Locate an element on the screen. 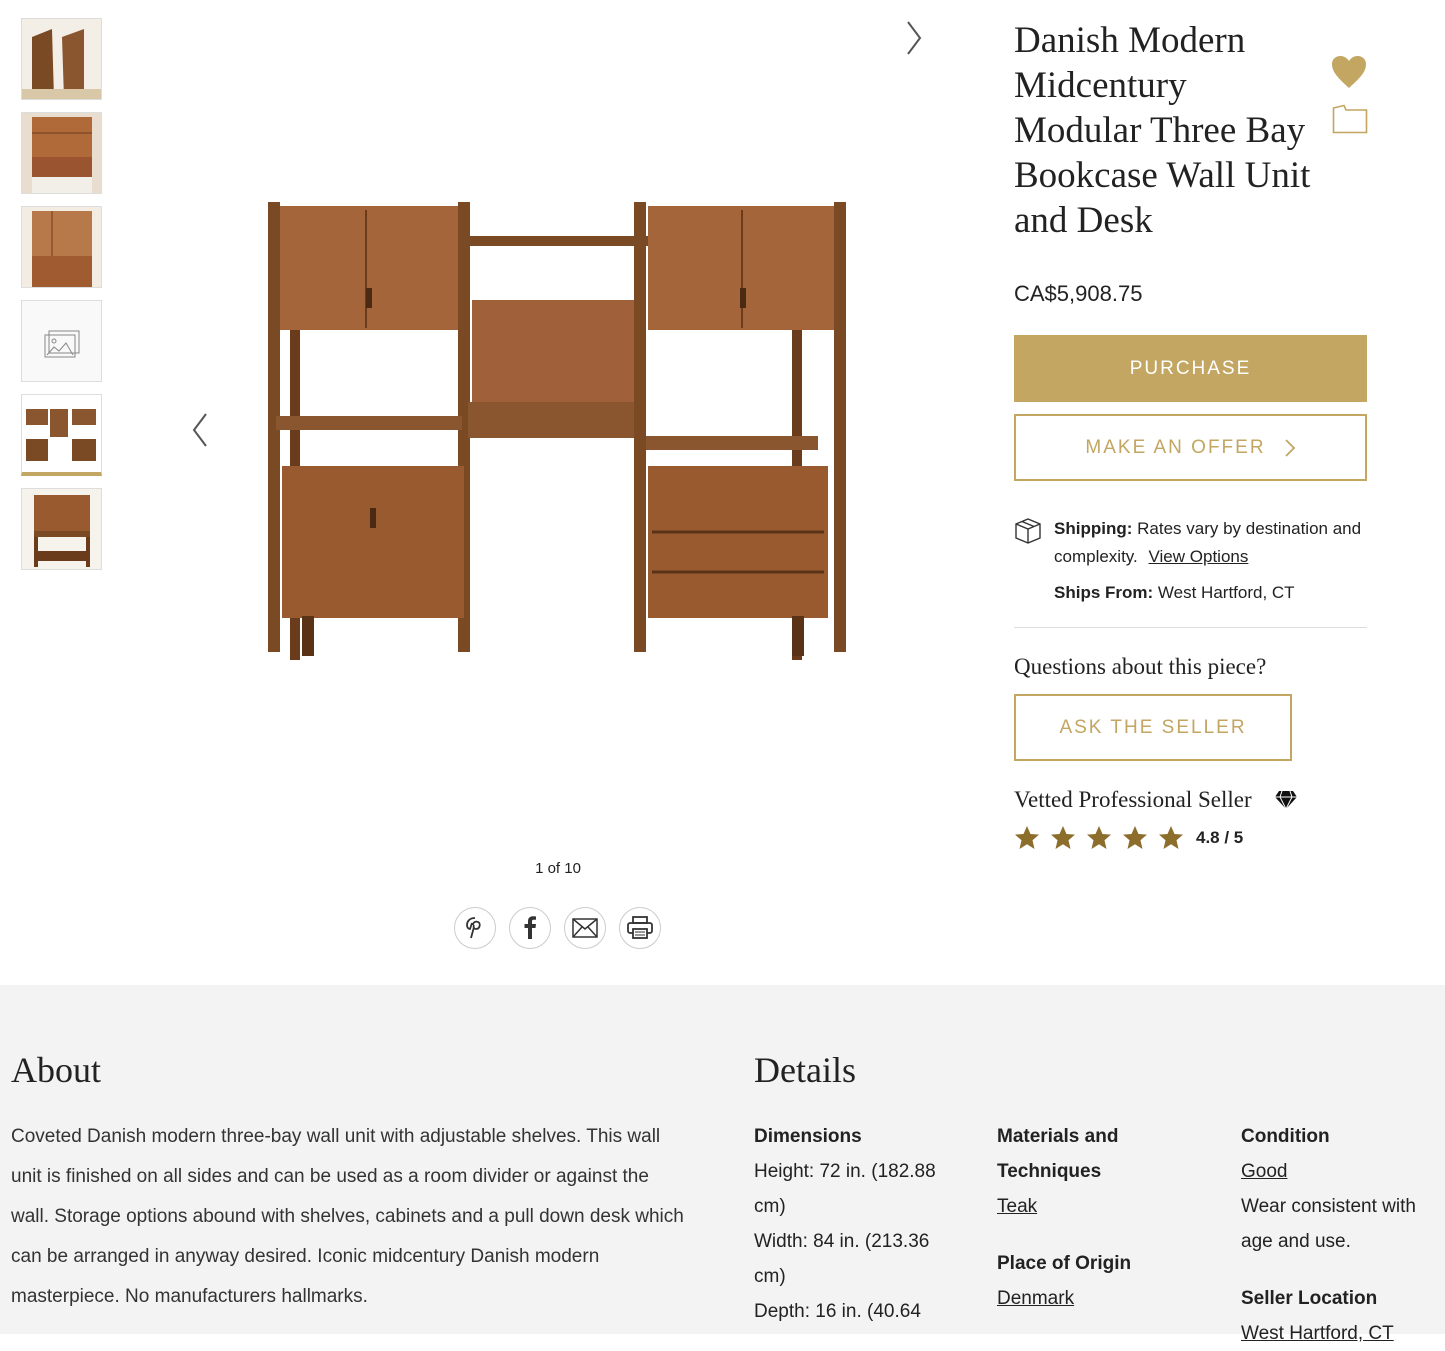  thumbnail-strip is located at coordinates (61, 300).